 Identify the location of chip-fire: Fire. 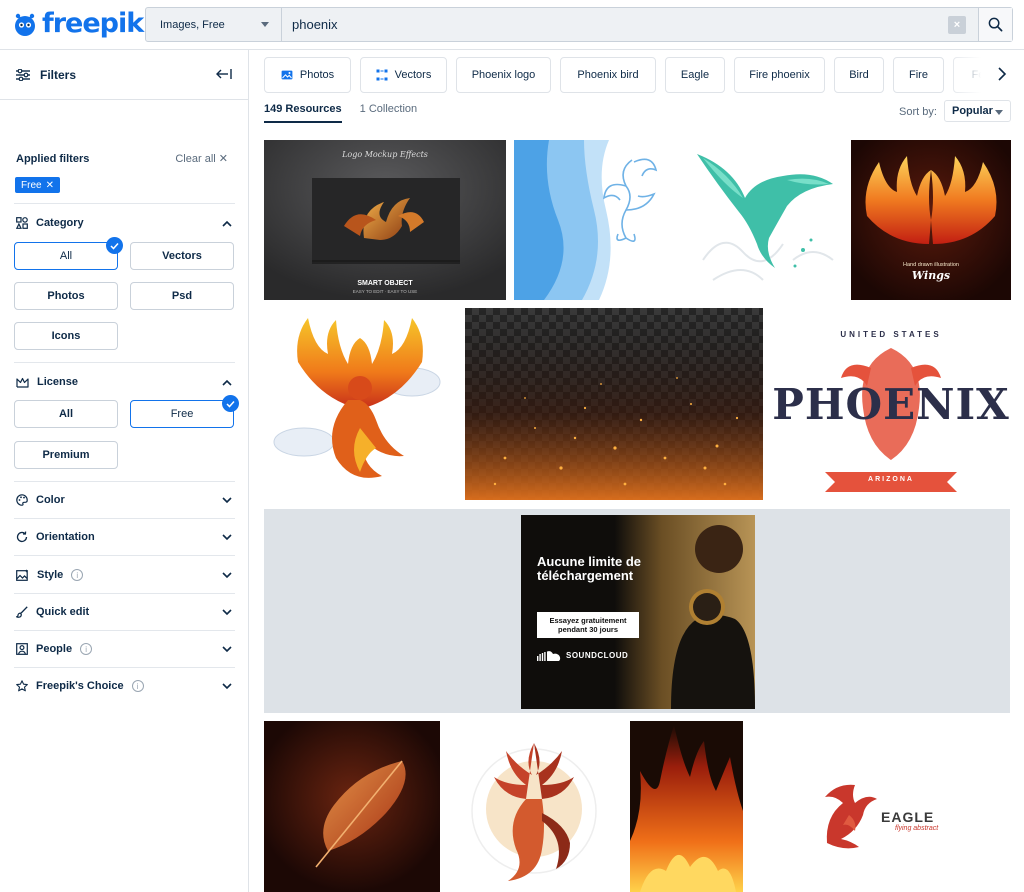
(918, 75).